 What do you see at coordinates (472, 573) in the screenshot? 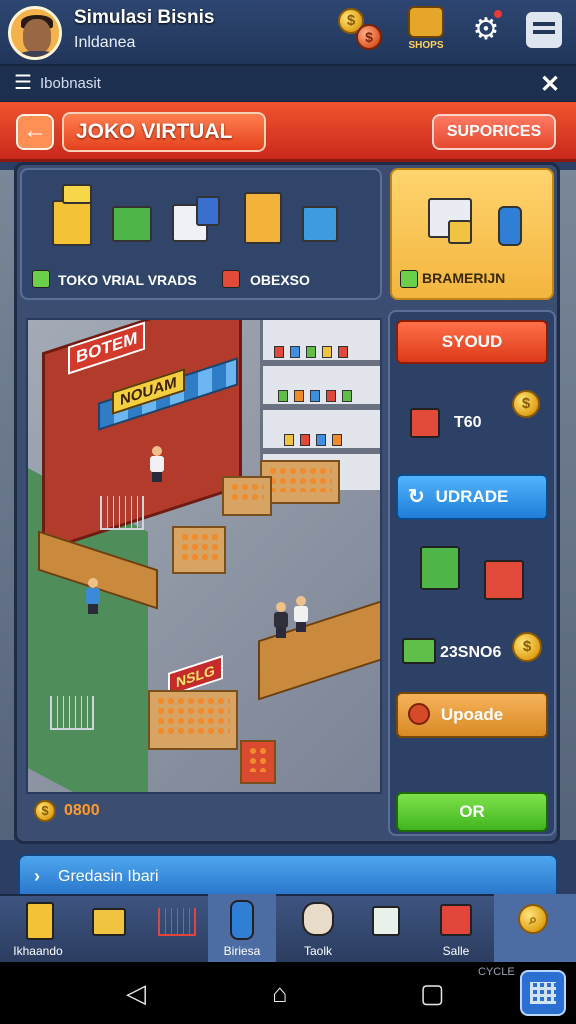
I see `action-panel` at bounding box center [472, 573].